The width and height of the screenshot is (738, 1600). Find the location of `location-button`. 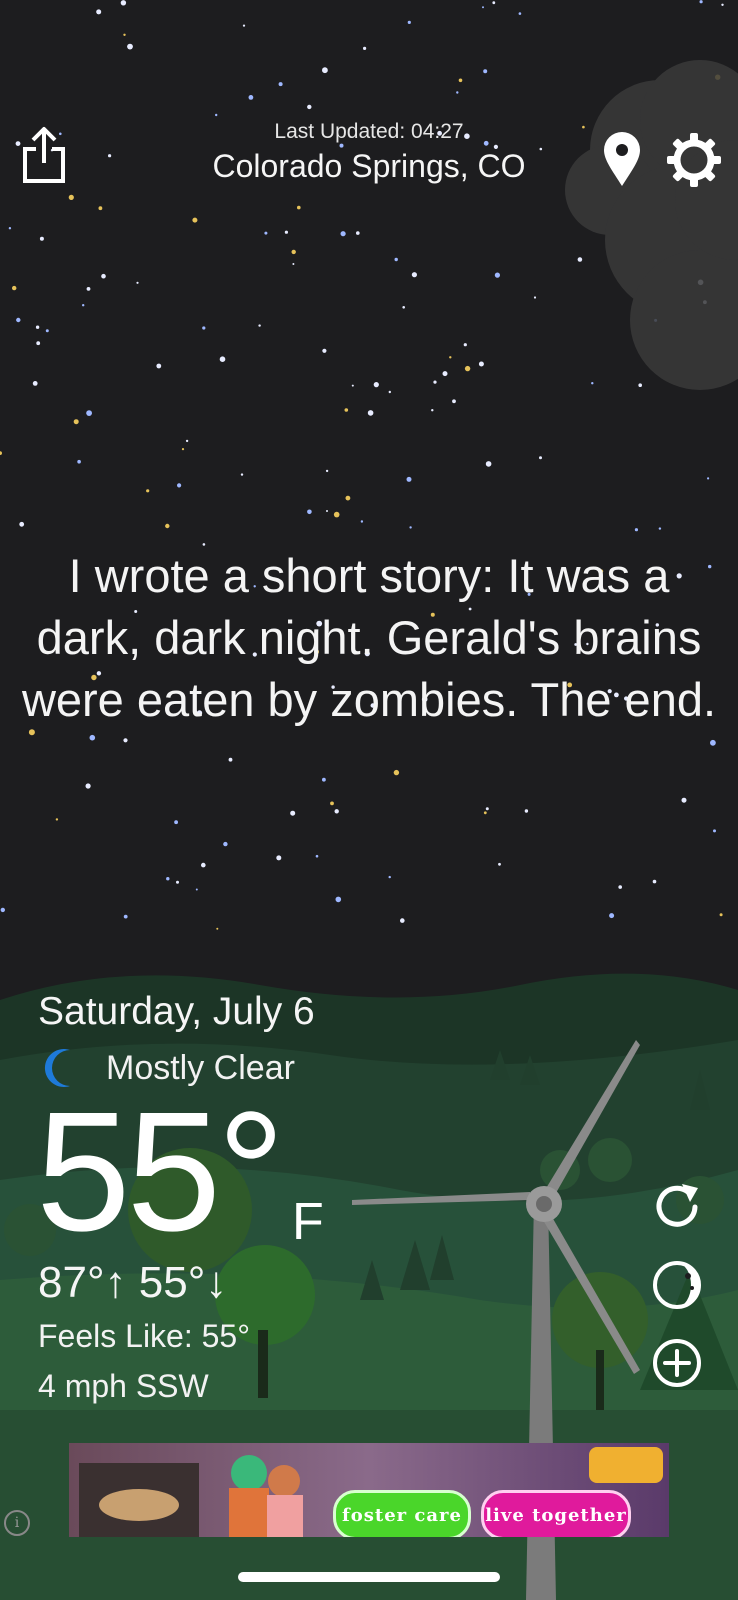

location-button is located at coordinates (622, 159).